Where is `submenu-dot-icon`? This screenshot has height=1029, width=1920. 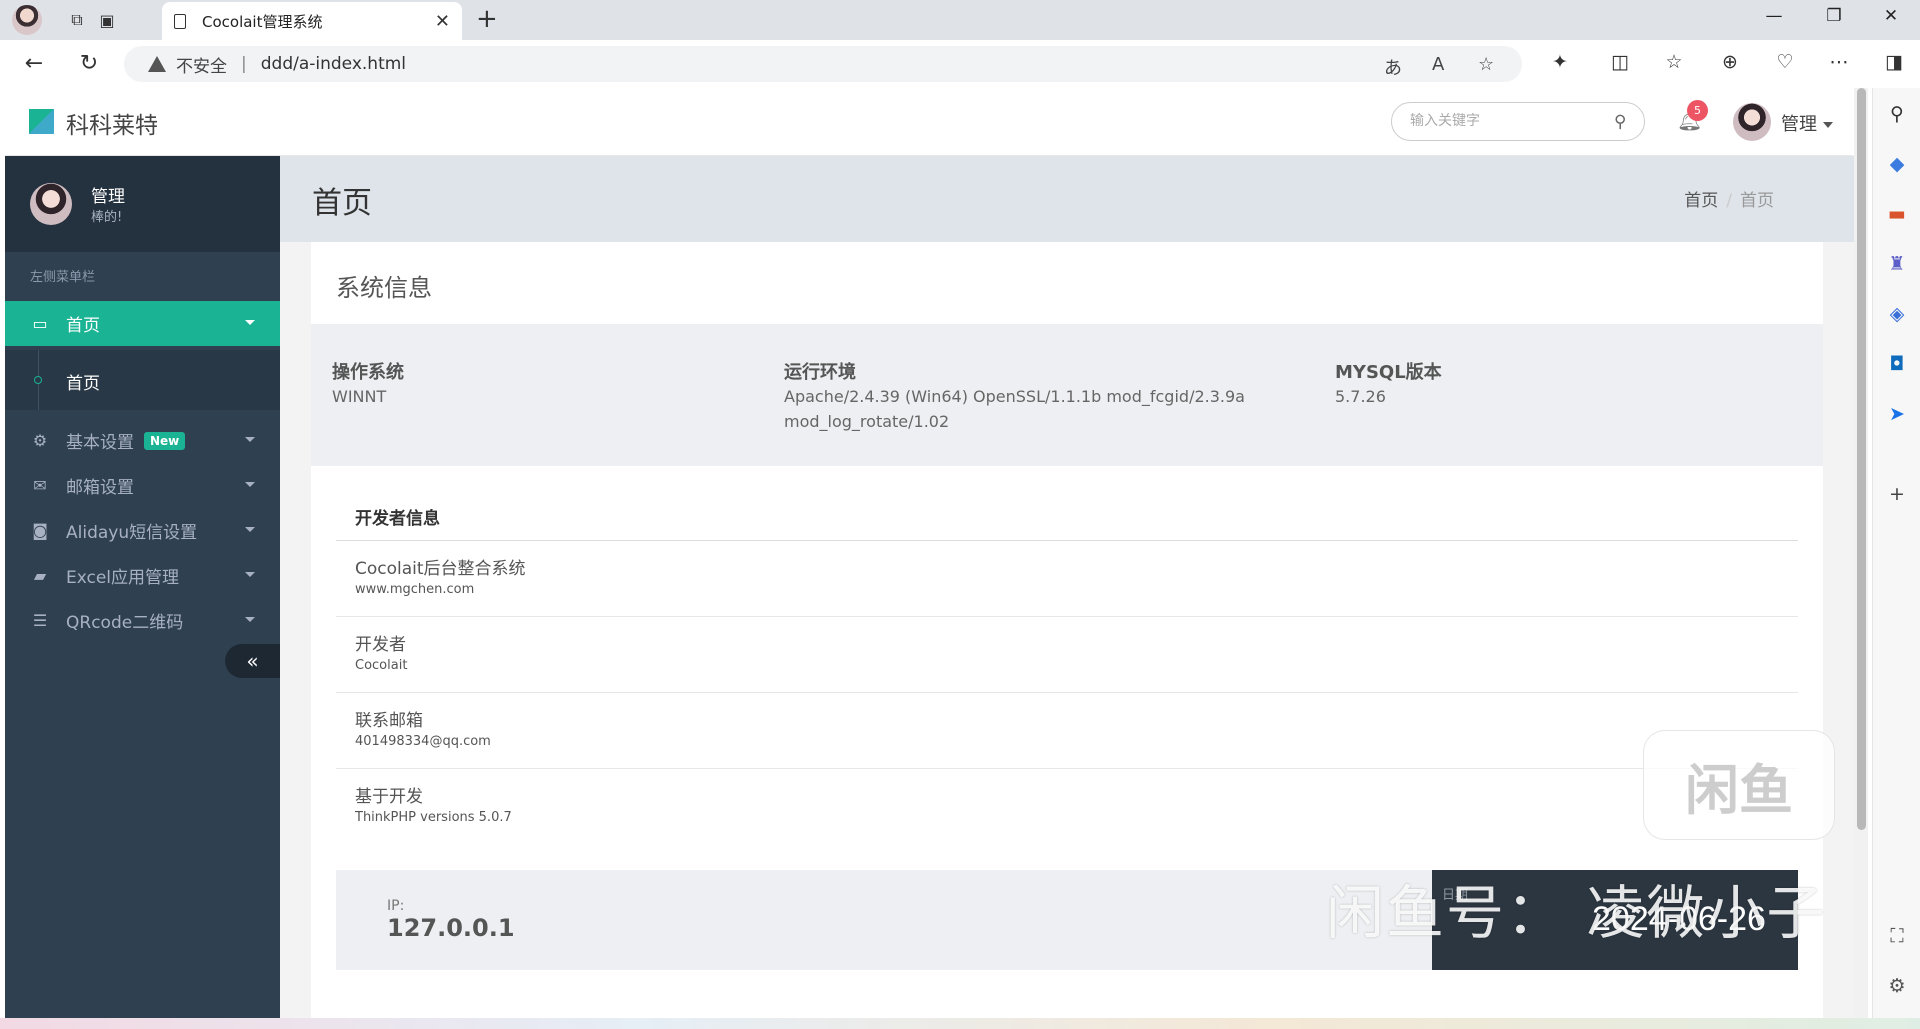
submenu-dot-icon is located at coordinates (38, 380).